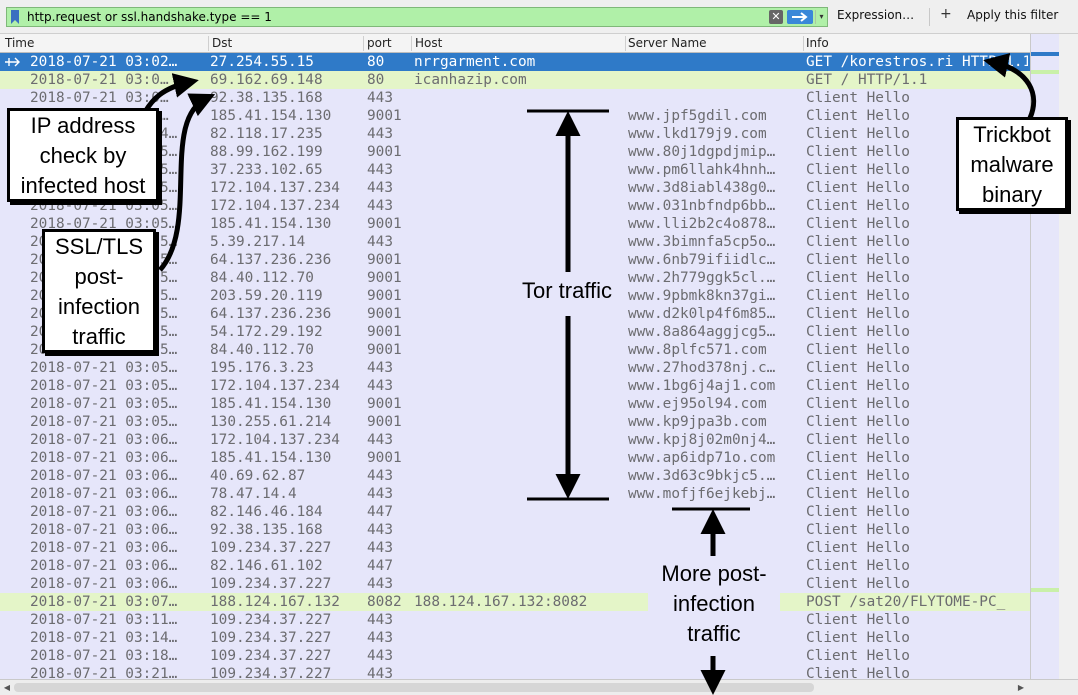 Image resolution: width=1078 pixels, height=695 pixels. Describe the element at coordinates (222, 43) in the screenshot. I see `column-header-dst: Dst` at that location.